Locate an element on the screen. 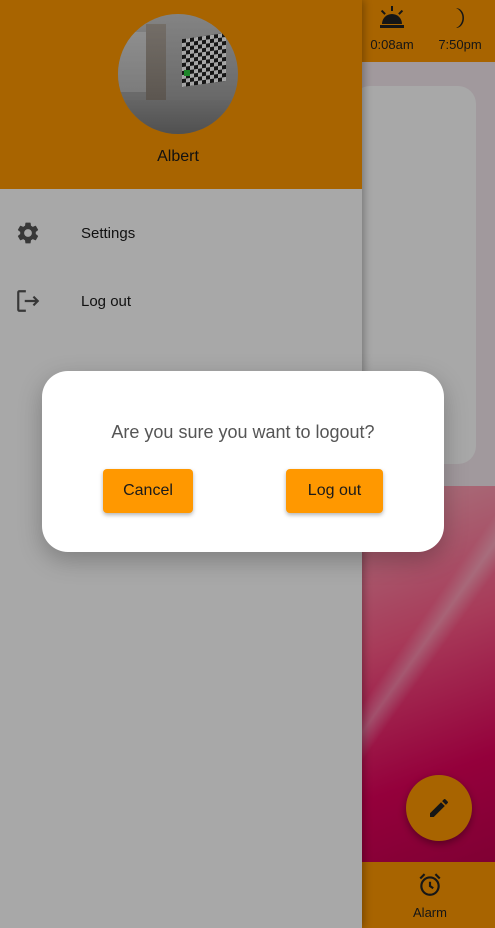  cancel-button: Cancel is located at coordinates (148, 491).